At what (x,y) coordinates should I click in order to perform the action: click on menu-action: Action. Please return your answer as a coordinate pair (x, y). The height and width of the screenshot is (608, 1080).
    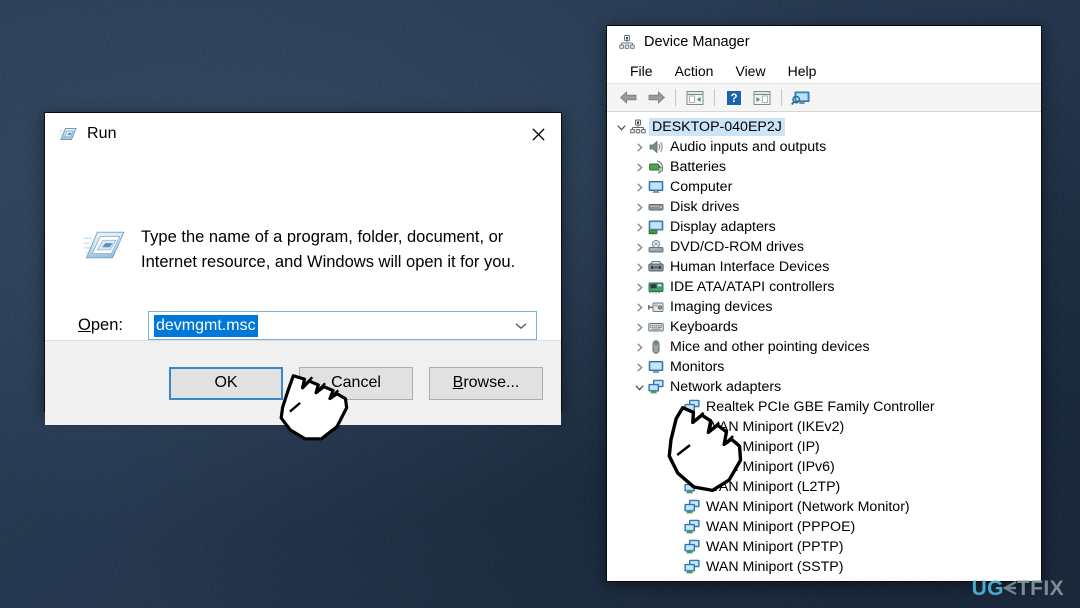
    Looking at the image, I should click on (694, 71).